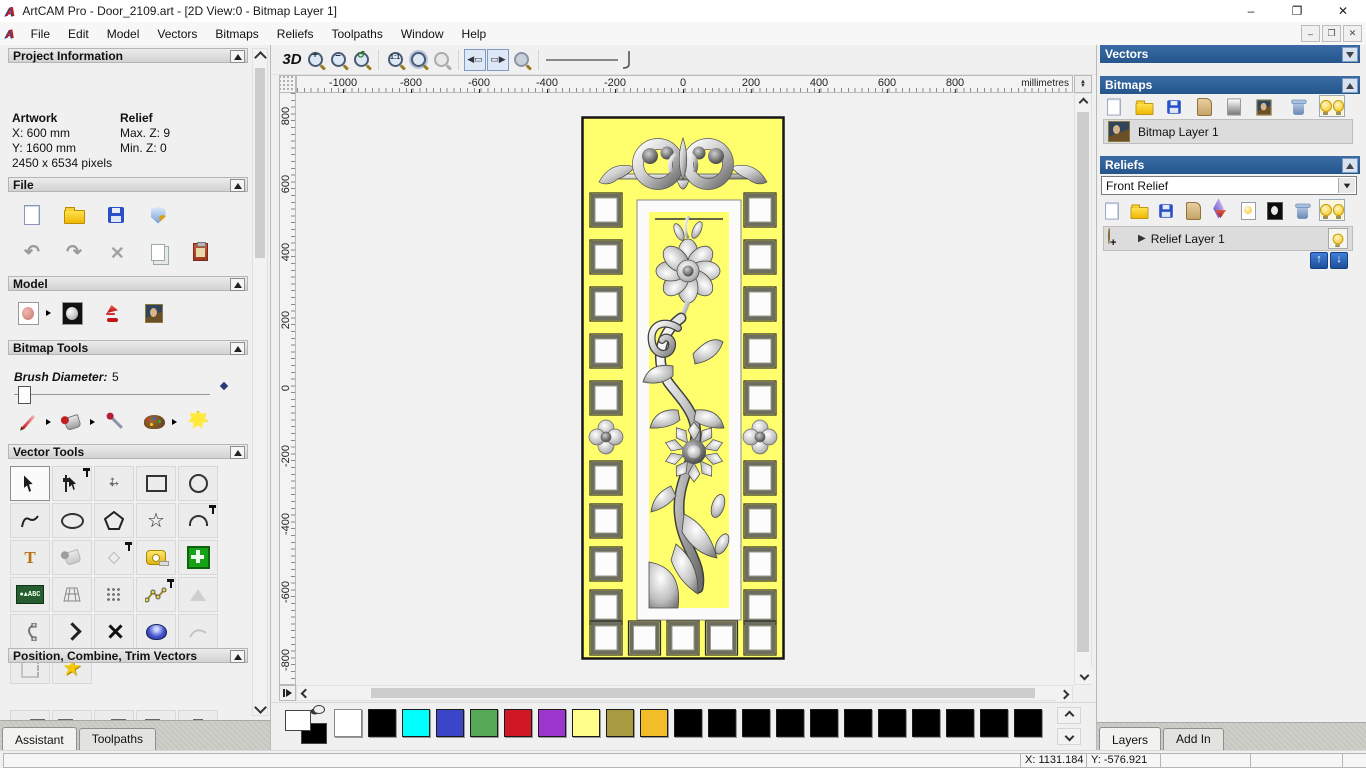  I want to click on brush-slider-handle, so click(24, 395).